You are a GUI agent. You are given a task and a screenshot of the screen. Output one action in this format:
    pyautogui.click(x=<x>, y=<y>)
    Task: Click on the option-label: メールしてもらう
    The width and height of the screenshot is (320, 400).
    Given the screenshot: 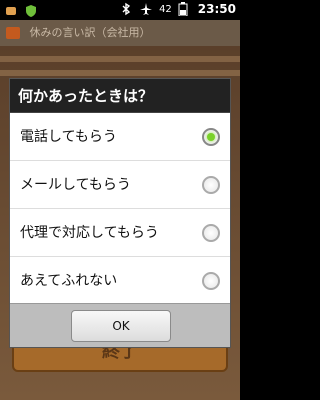 What is the action you would take?
    pyautogui.click(x=75, y=185)
    